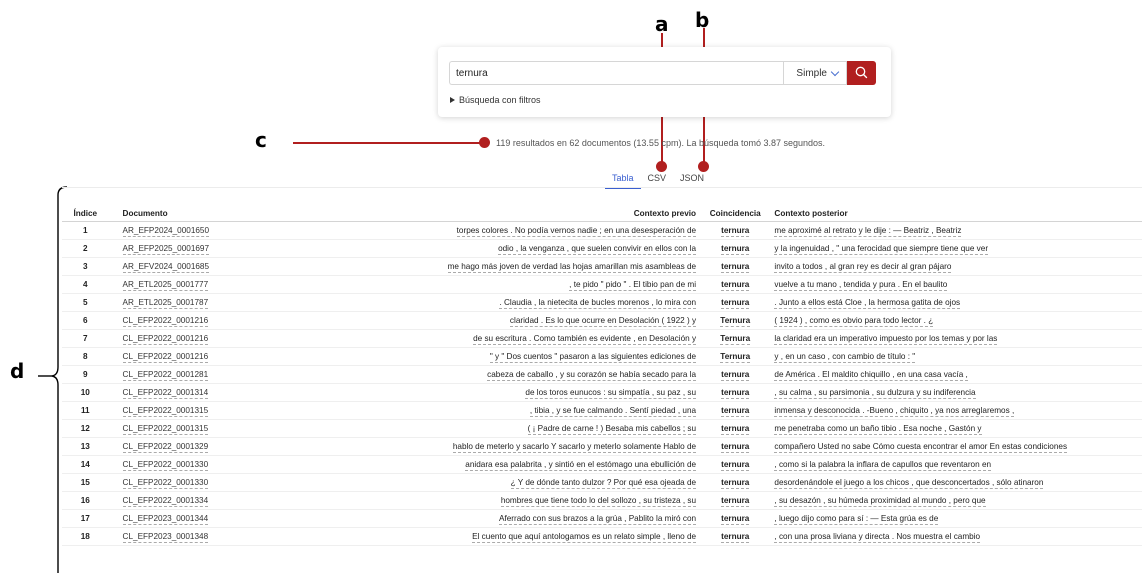 Image resolution: width=1142 pixels, height=575 pixels. I want to click on row-document-link-cell: CL_EFP2023_0001348, so click(231, 536).